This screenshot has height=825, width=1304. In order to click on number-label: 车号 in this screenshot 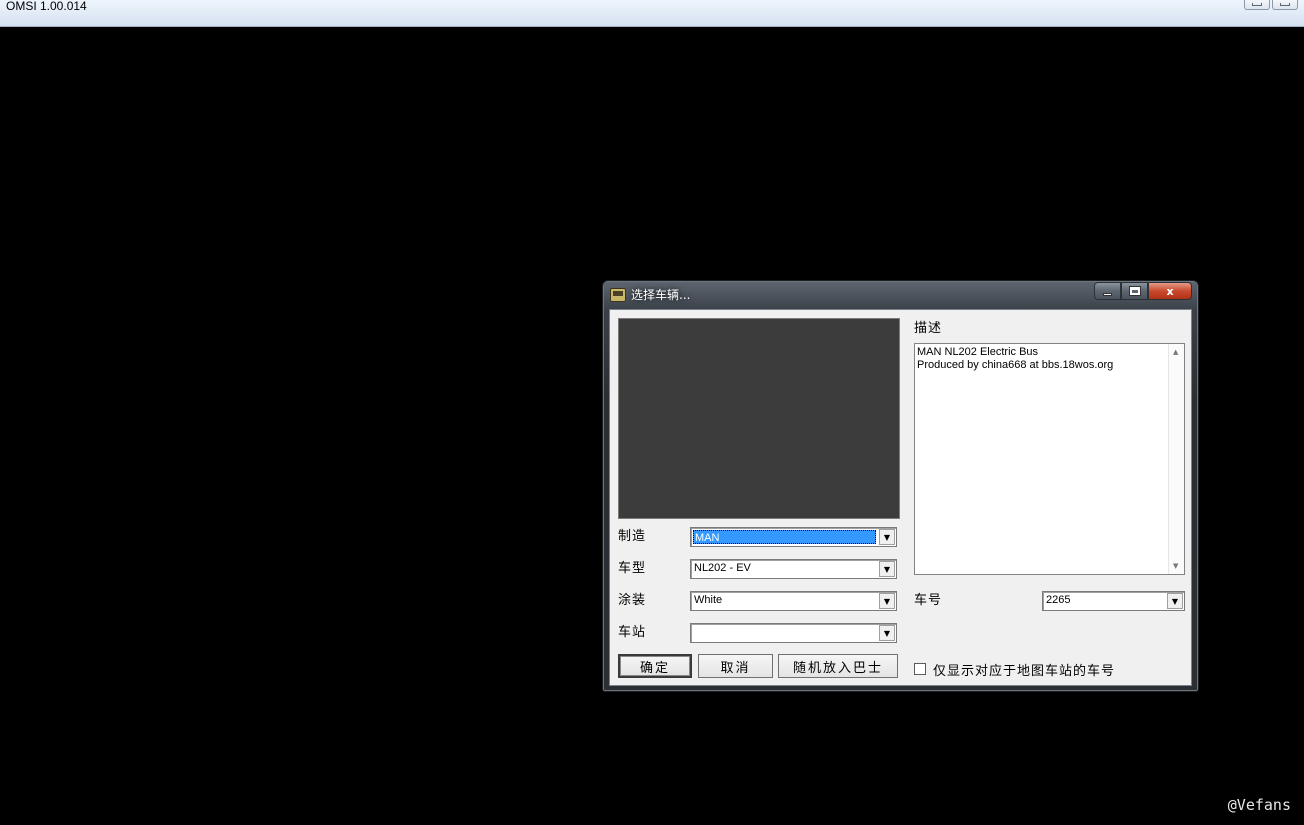, I will do `click(928, 600)`.